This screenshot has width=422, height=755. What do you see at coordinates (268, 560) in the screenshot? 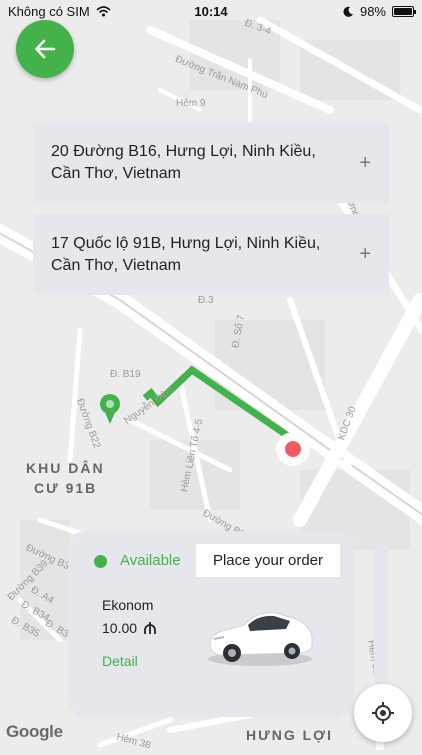
I see `place-order-button: Place your order` at bounding box center [268, 560].